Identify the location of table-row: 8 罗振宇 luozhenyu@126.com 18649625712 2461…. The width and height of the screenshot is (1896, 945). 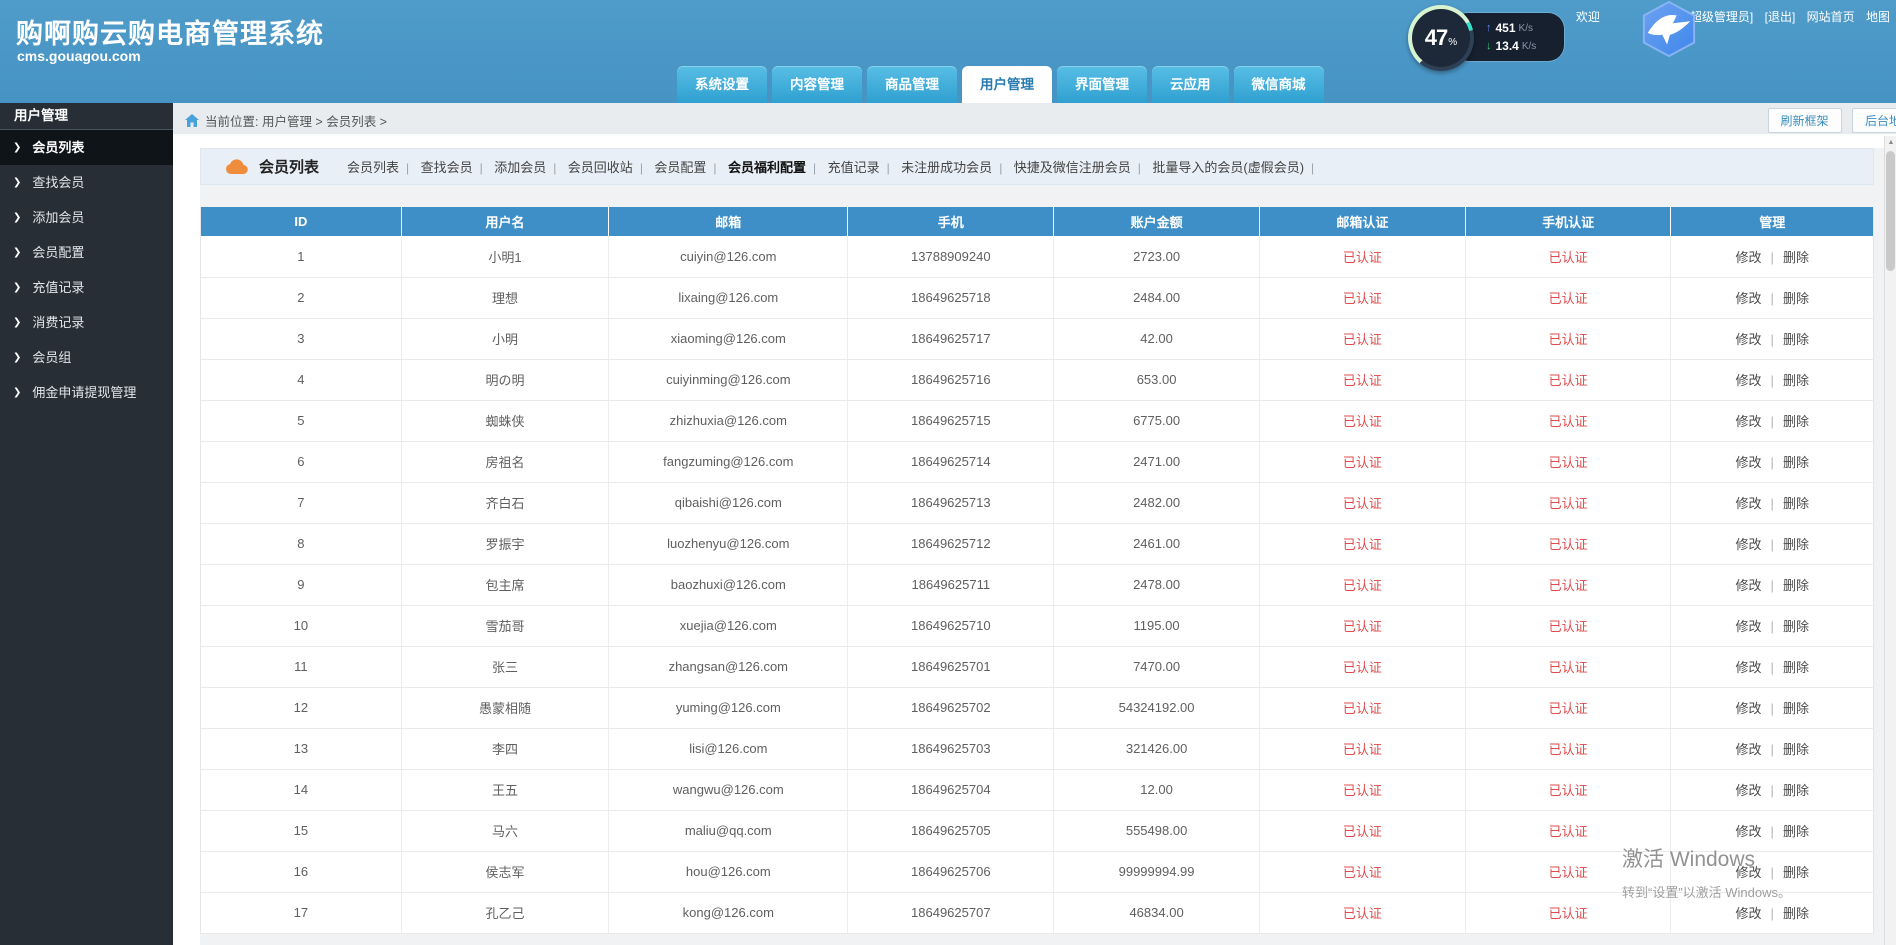
(1037, 544).